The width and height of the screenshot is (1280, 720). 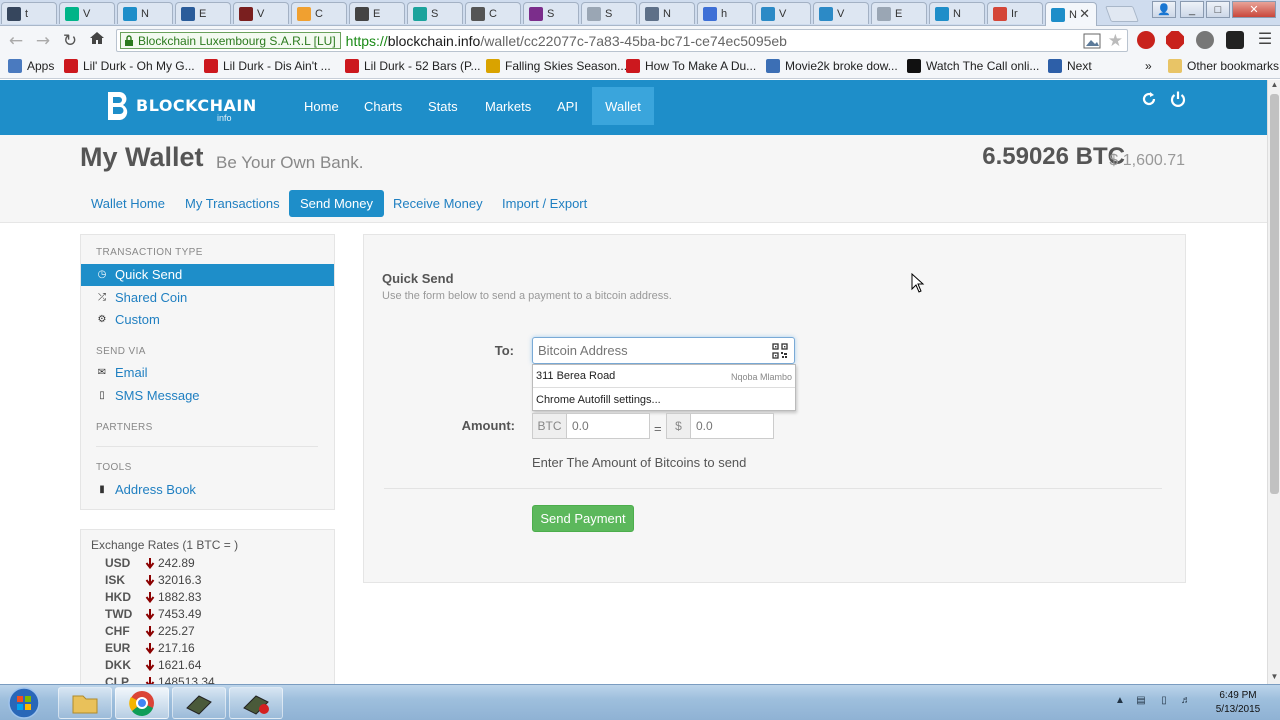 I want to click on browser-tab: Ir, so click(x=1015, y=13).